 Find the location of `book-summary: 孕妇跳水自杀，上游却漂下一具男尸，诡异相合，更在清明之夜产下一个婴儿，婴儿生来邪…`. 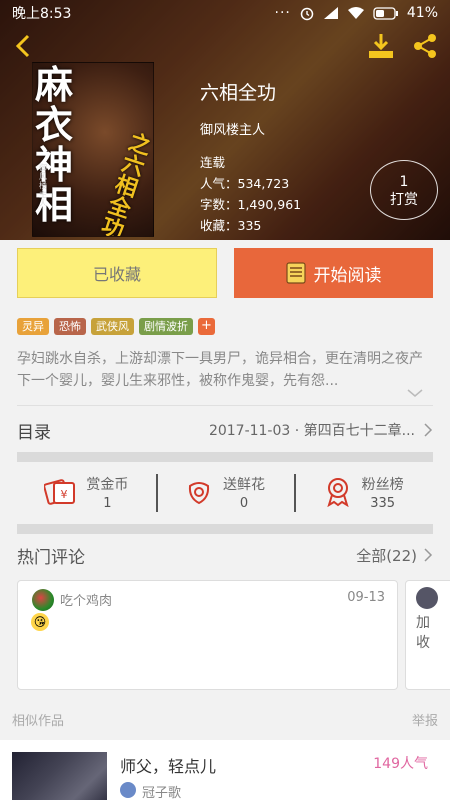

book-summary: 孕妇跳水自杀，上游却漂下一具男尸，诡异相合，更在清明之夜产下一个婴儿，婴儿生来邪… is located at coordinates (225, 370).